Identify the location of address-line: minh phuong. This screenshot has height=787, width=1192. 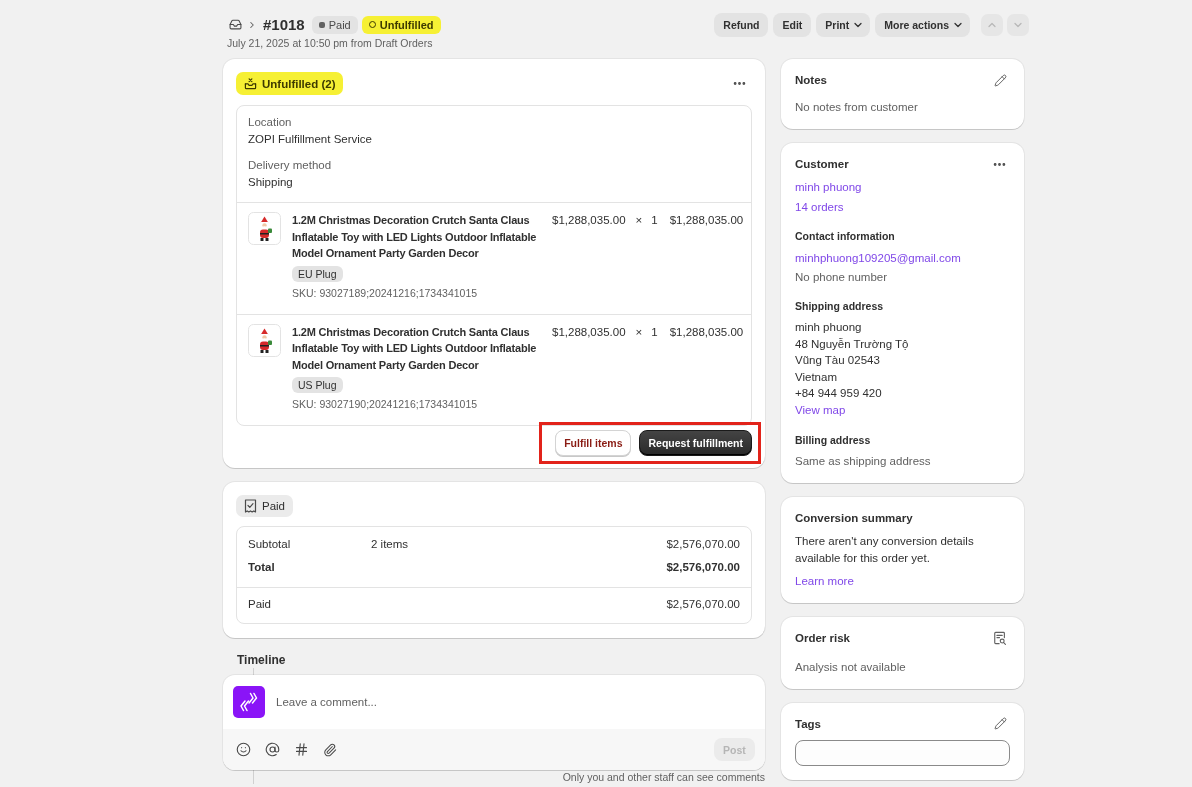
(828, 327).